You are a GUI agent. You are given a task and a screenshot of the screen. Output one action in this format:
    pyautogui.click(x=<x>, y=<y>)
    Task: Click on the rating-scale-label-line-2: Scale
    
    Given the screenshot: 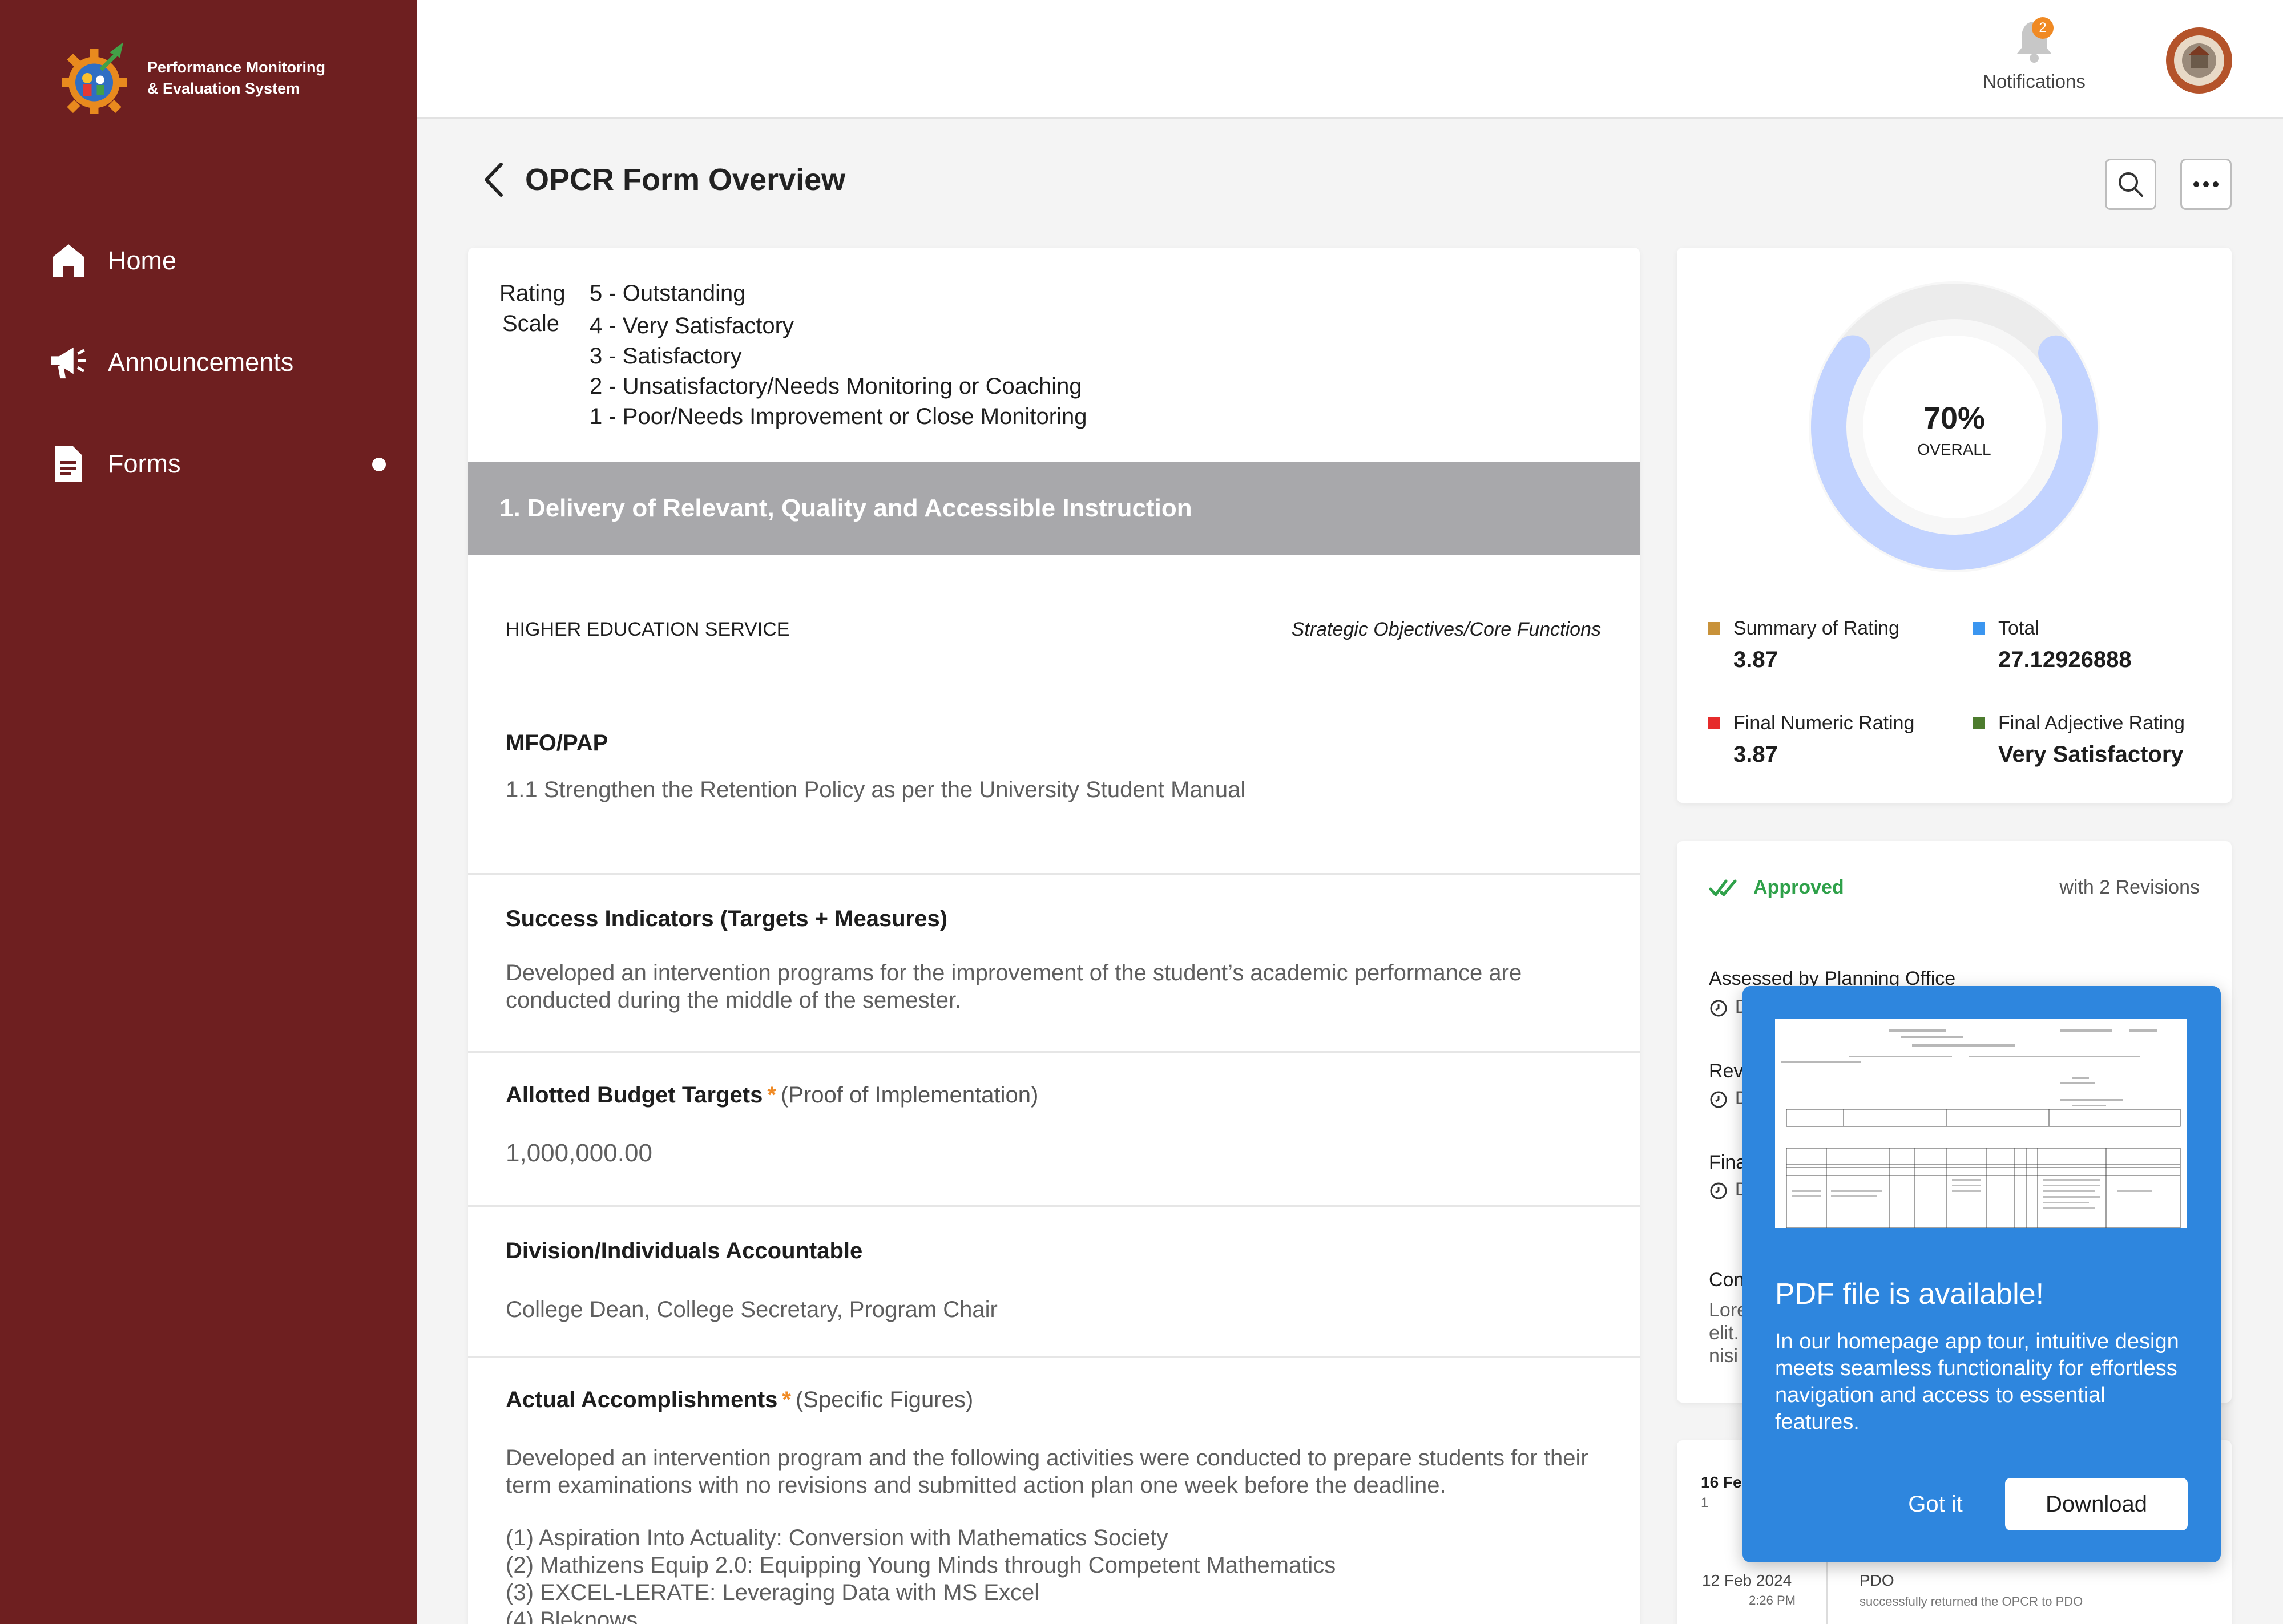 What is the action you would take?
    pyautogui.click(x=531, y=323)
    